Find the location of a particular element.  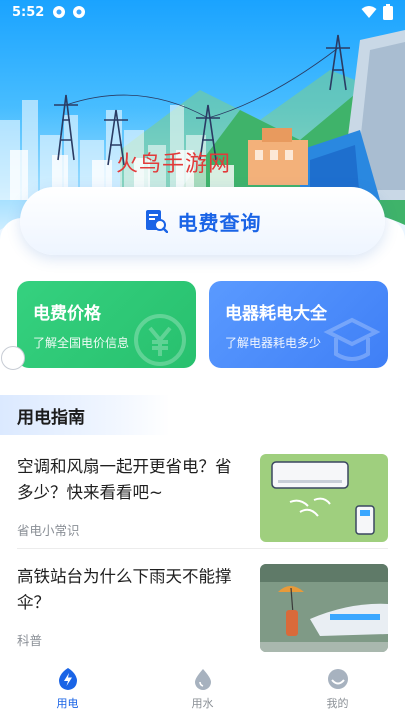

article-title: 空调和风扇一起开更省电？省多少？快来看看吧~ is located at coordinates (124, 479).